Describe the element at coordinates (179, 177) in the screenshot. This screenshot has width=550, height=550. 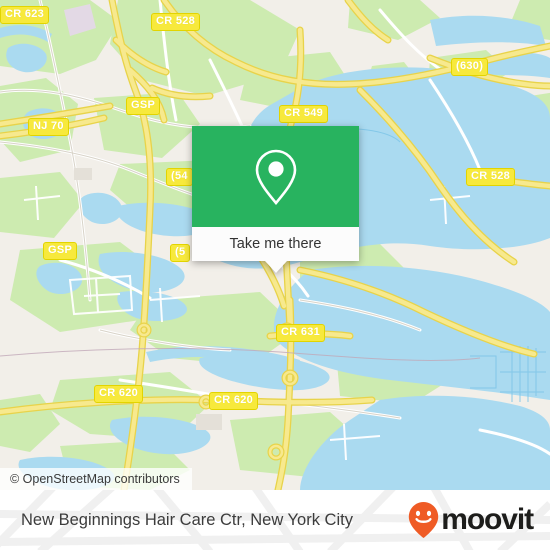
I see `road-shield: (54` at that location.